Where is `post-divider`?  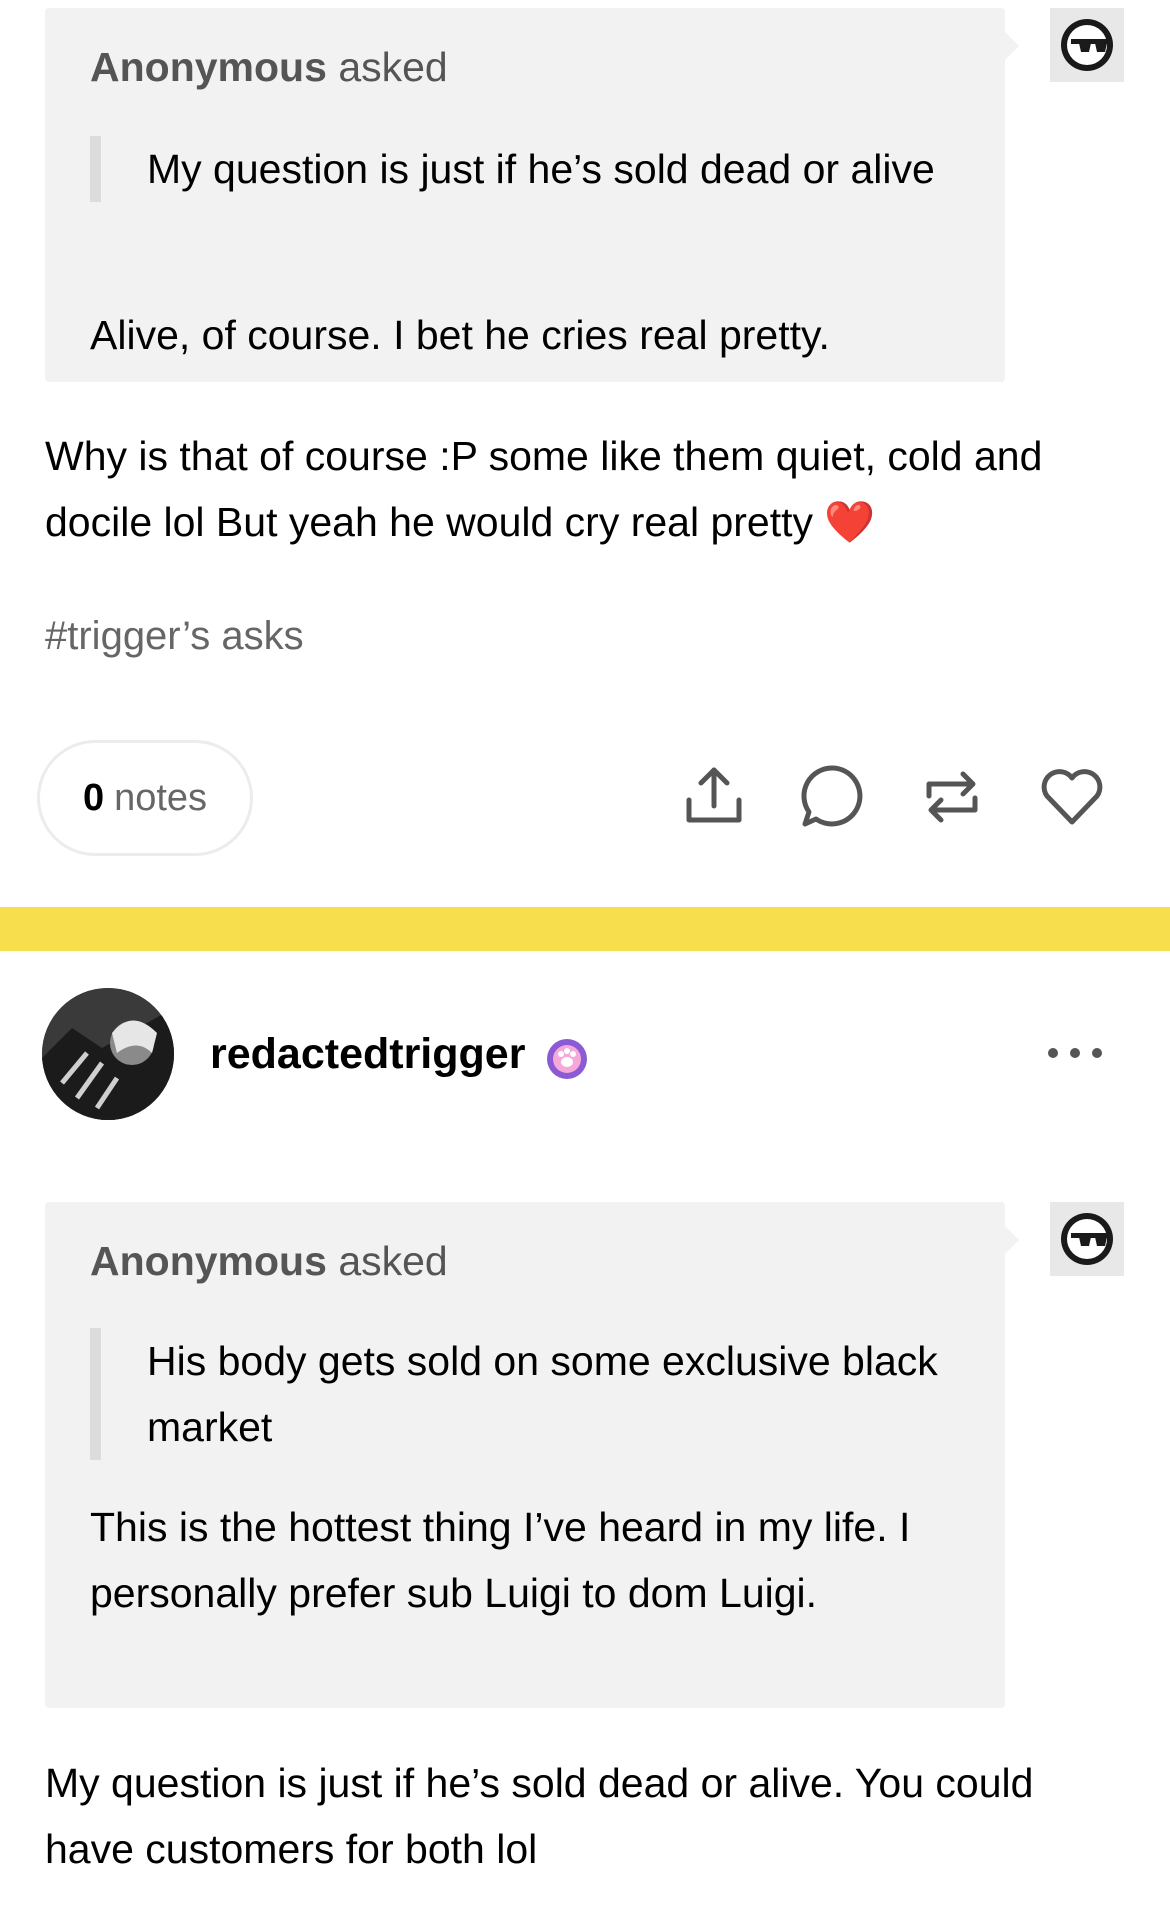
post-divider is located at coordinates (585, 929).